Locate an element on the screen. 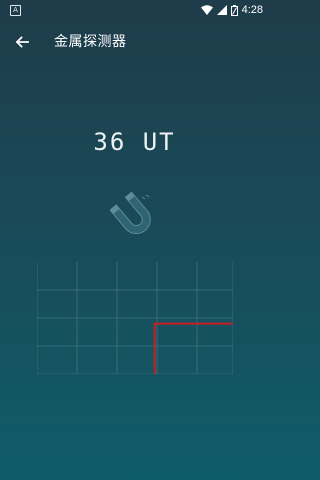  notification-app-icon: A is located at coordinates (15, 10).